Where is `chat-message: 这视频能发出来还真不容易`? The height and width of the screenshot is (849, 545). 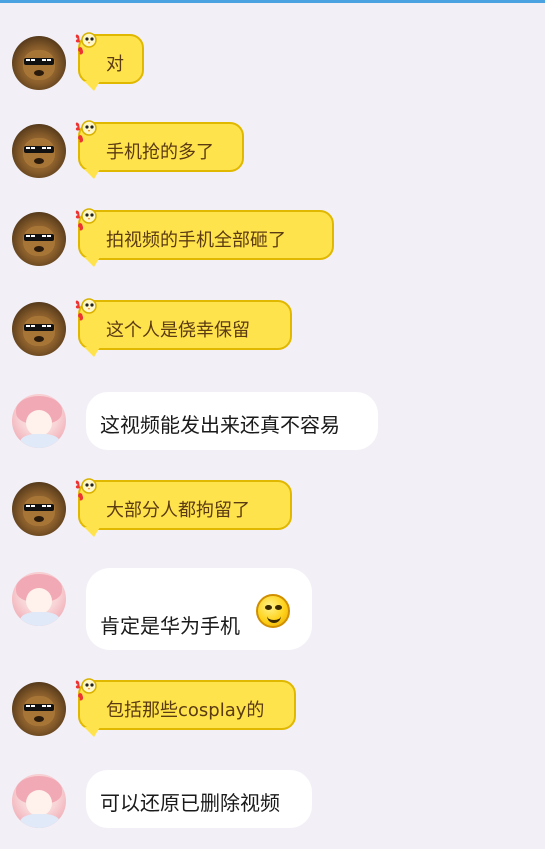 chat-message: 这视频能发出来还真不容易 is located at coordinates (272, 421).